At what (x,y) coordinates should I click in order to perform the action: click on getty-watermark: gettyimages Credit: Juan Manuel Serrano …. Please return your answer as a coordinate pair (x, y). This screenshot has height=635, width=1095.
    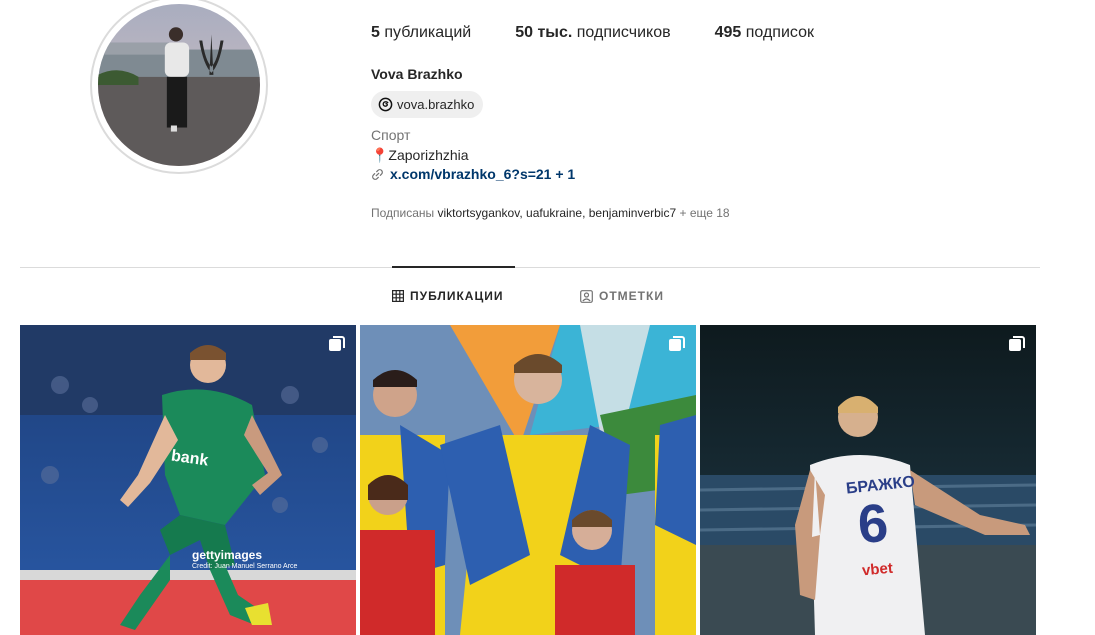
    Looking at the image, I should click on (244, 561).